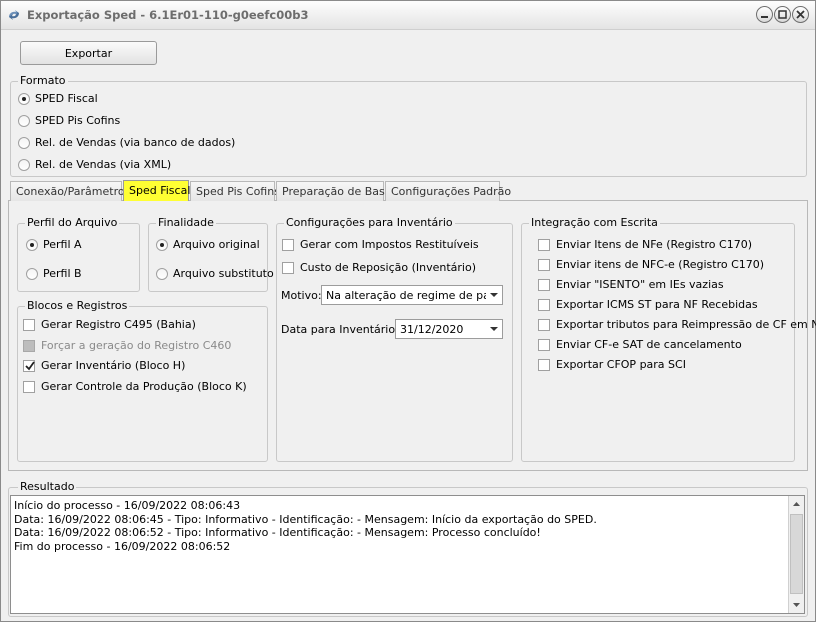 The image size is (816, 622). What do you see at coordinates (168, 15) in the screenshot?
I see `window-title: Exportação Sped - 6.1Er01-110-g0eefc00b3` at bounding box center [168, 15].